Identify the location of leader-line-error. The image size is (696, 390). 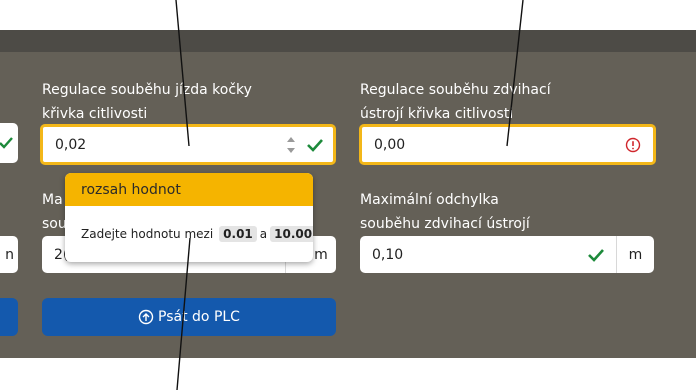
(515, 73).